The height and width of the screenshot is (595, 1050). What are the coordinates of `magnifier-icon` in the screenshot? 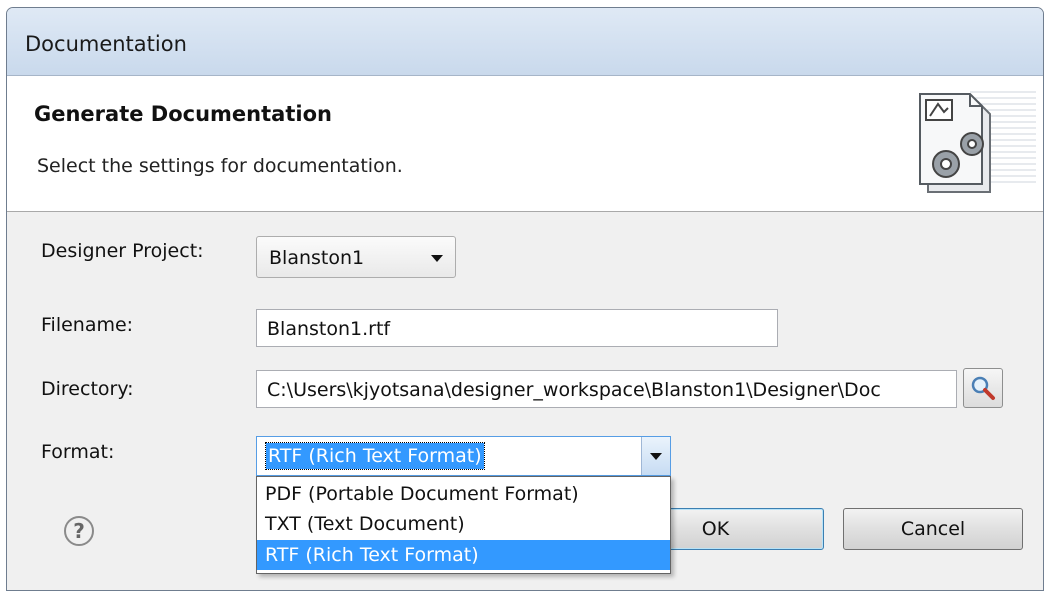 It's located at (983, 388).